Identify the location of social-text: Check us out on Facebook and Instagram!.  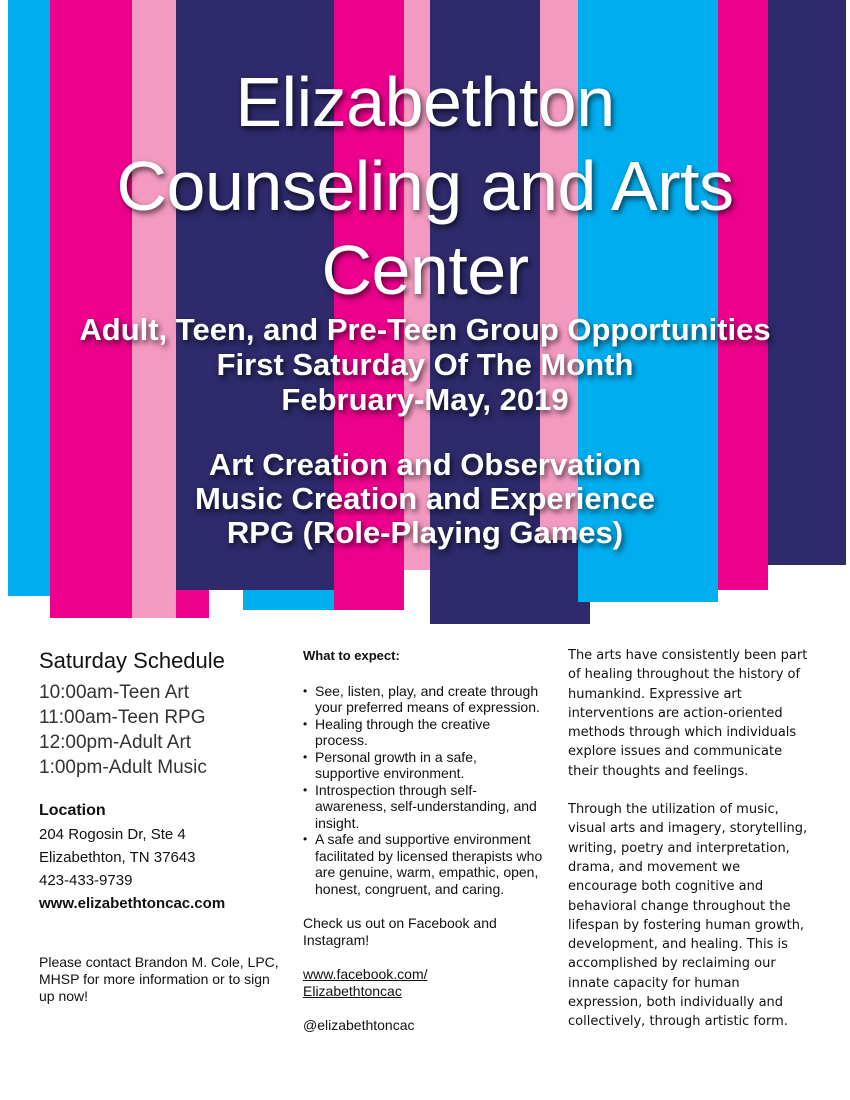
(400, 931).